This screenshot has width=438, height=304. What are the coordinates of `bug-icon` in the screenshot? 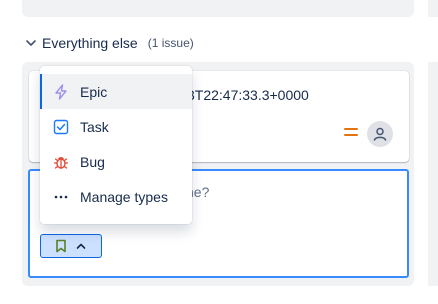 It's located at (61, 162).